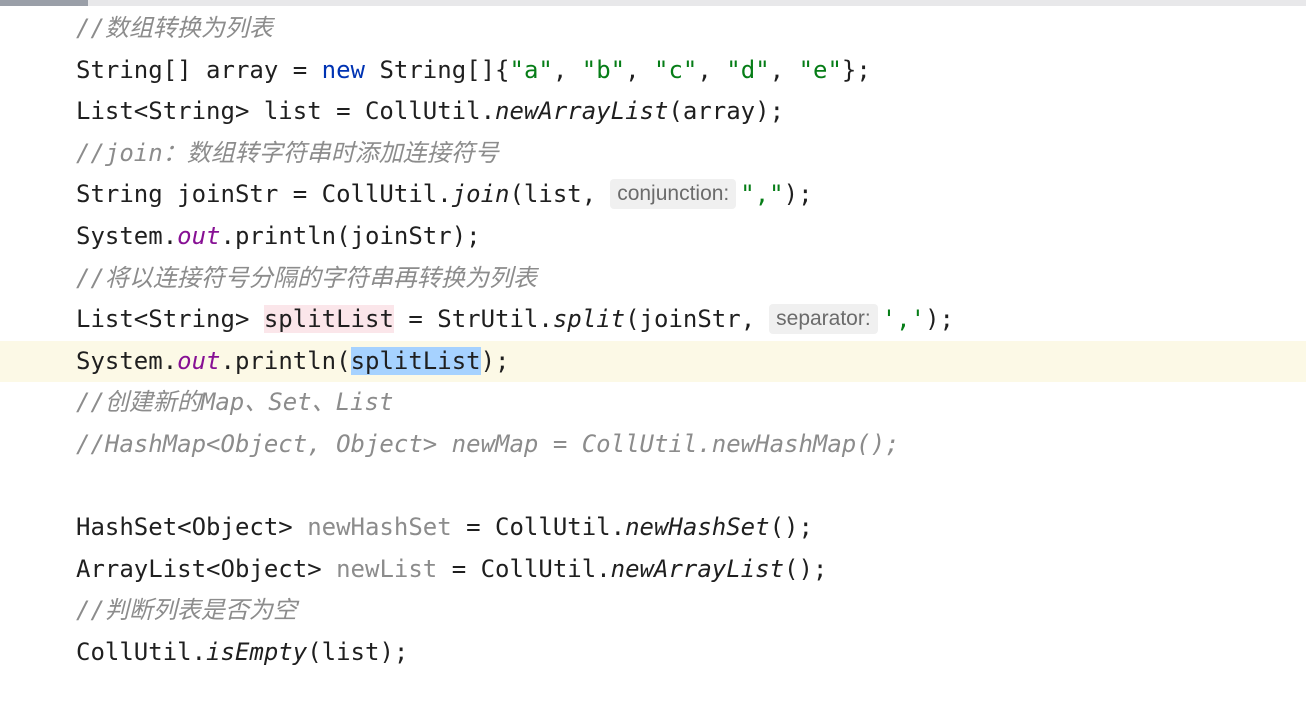  What do you see at coordinates (287, 152) in the screenshot?
I see `code-comment: //join：数组转字符串时添加连接符号` at bounding box center [287, 152].